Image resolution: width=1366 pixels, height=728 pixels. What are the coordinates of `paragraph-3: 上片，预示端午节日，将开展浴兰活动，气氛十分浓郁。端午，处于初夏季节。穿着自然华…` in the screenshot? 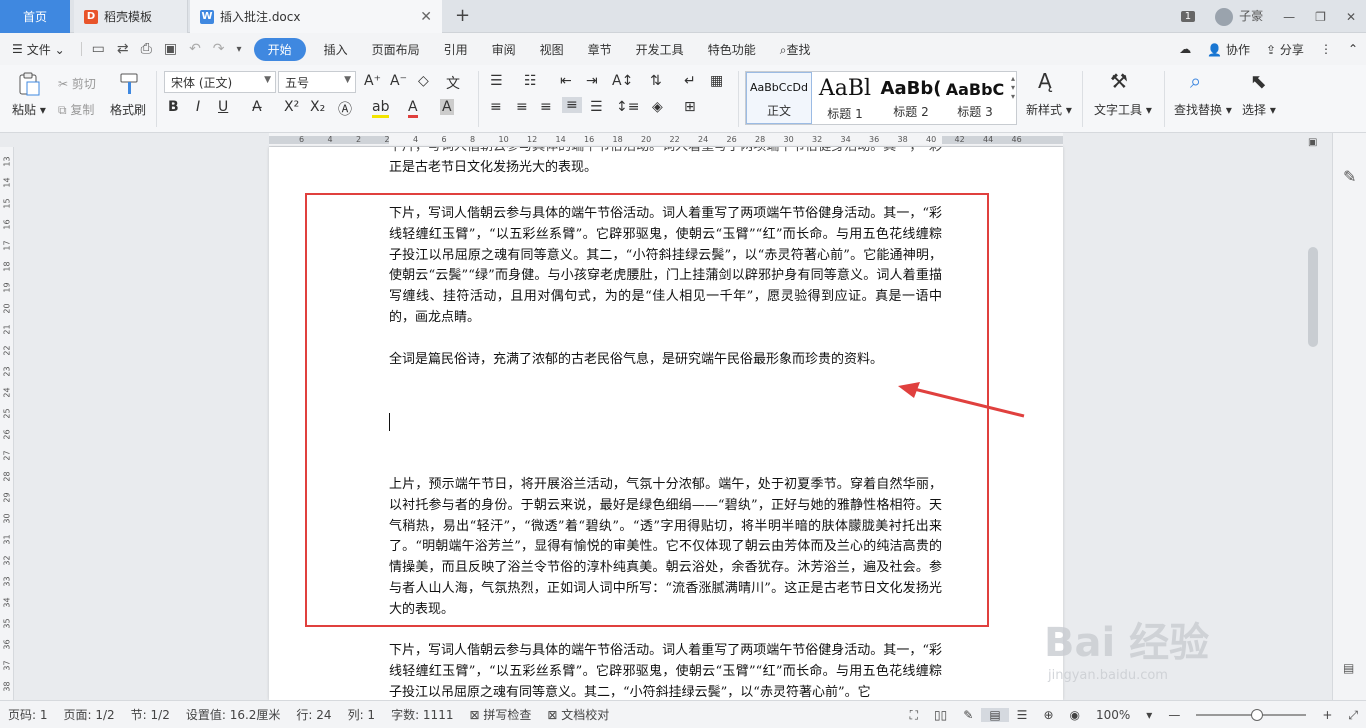 It's located at (665, 548).